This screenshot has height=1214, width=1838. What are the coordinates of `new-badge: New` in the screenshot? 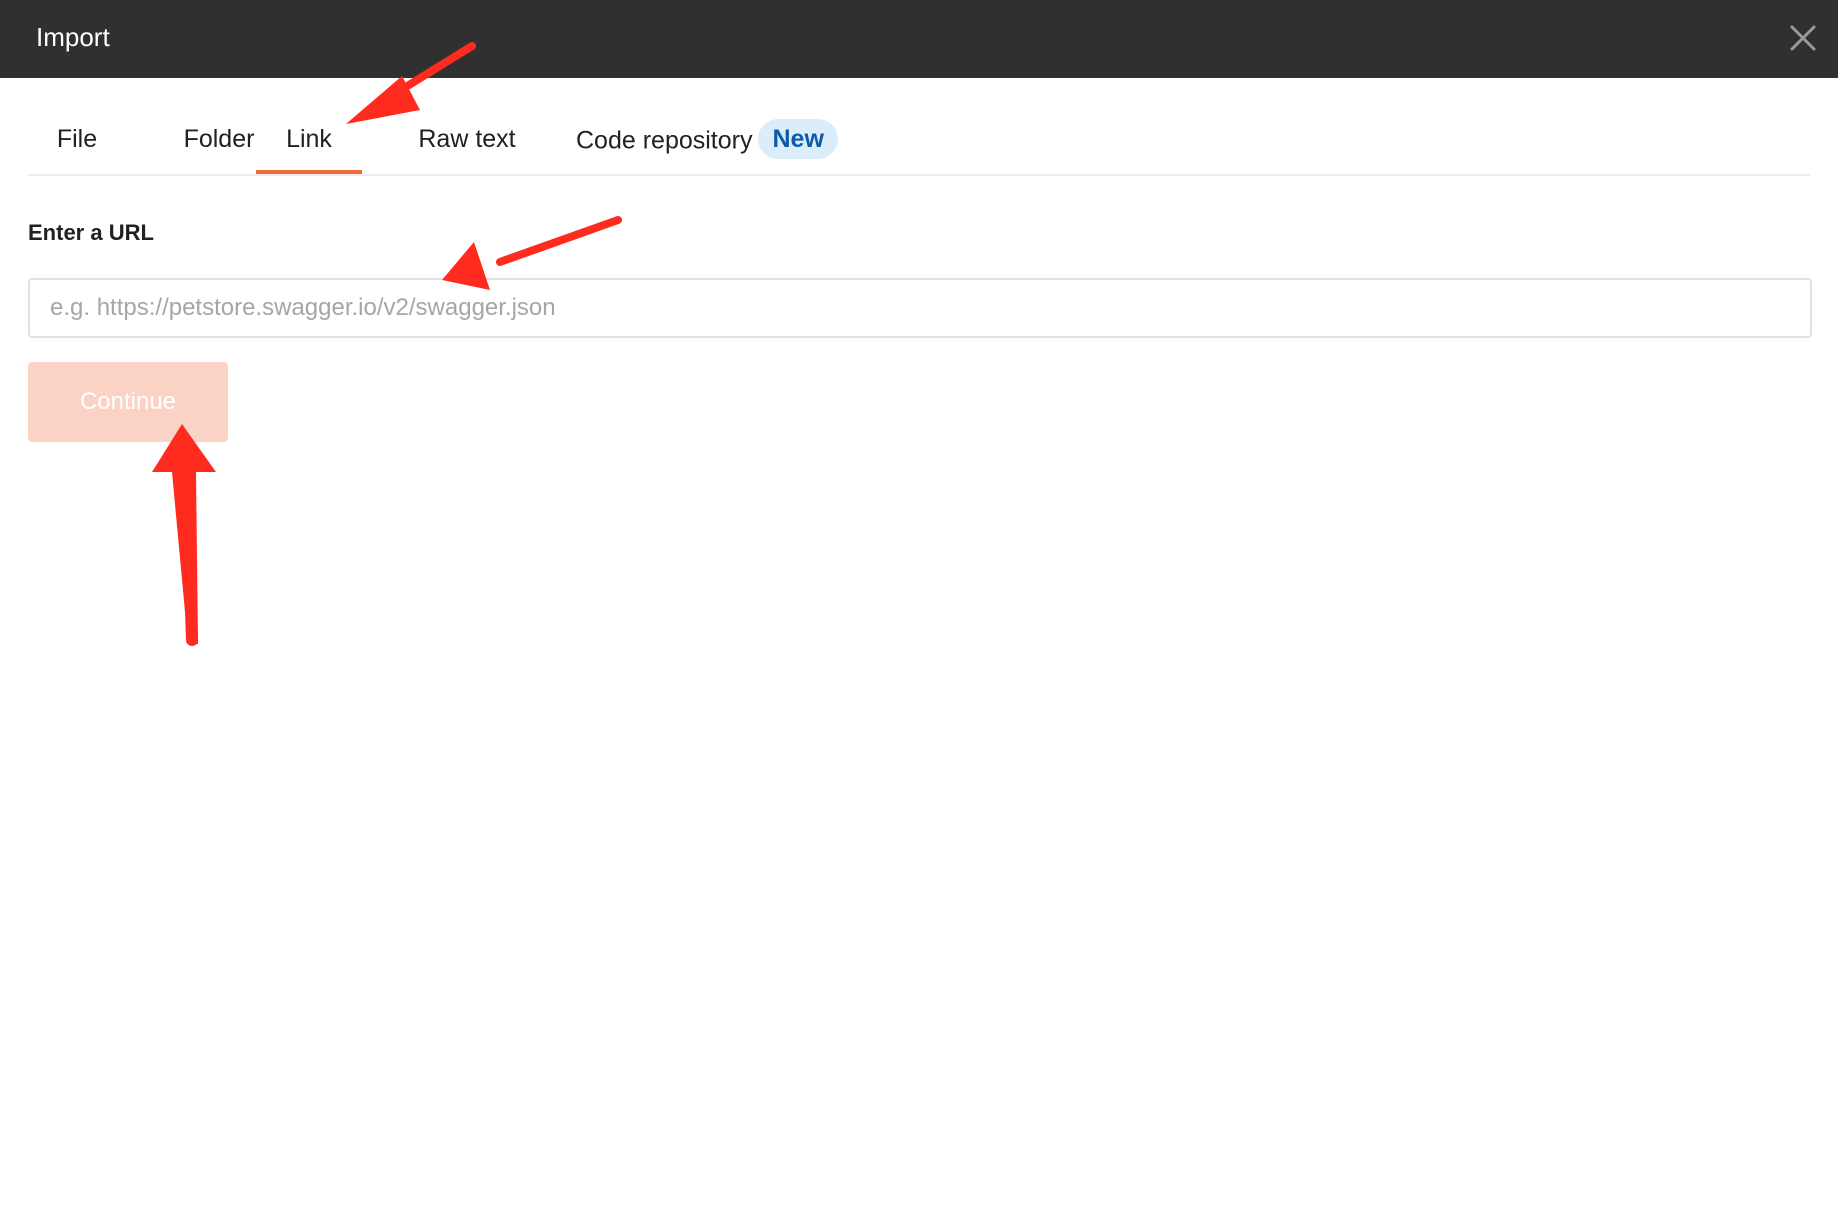 It's located at (798, 139).